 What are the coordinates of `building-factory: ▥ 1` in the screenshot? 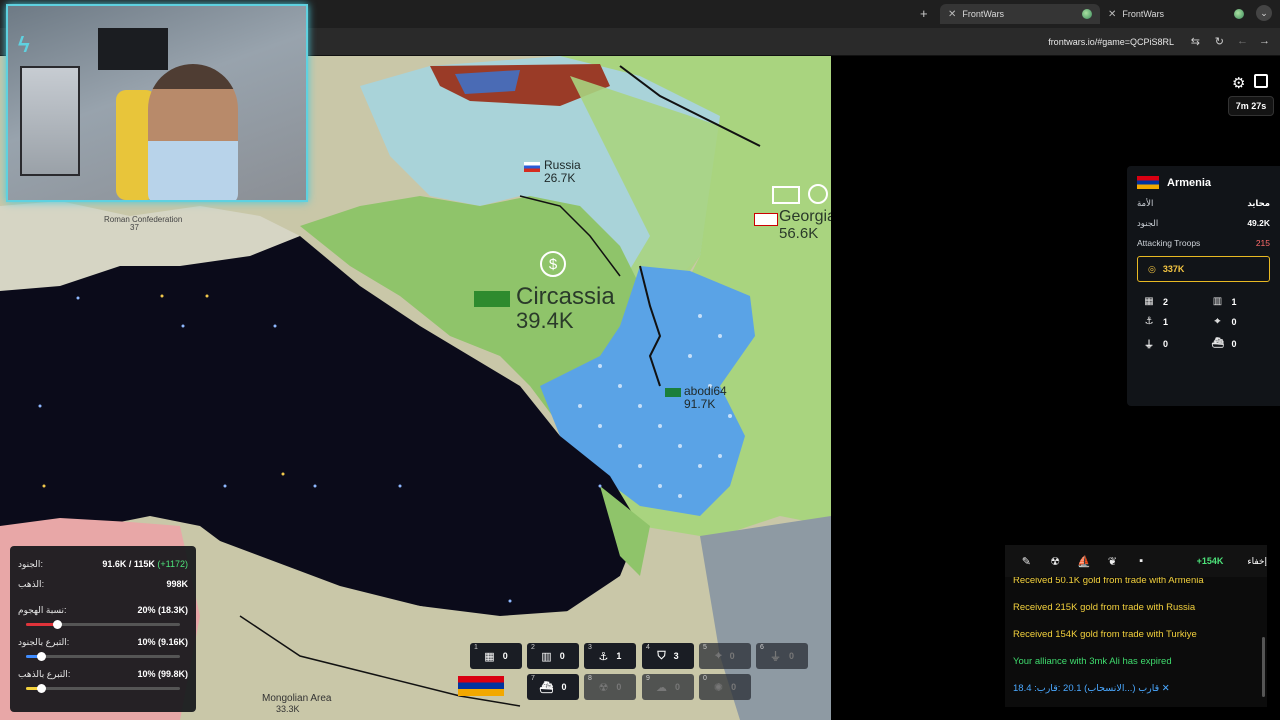 It's located at (1241, 301).